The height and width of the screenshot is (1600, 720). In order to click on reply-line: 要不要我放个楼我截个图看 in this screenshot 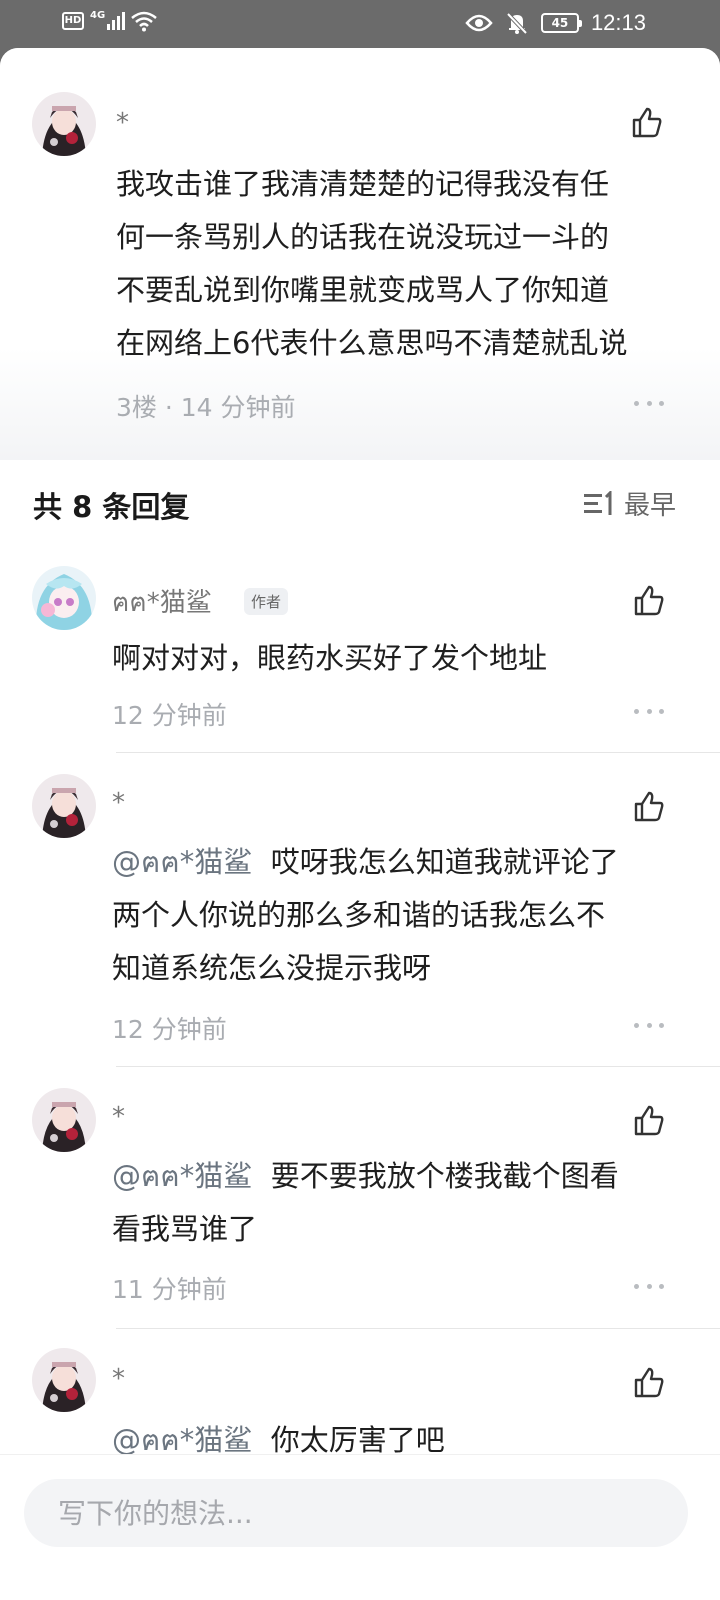, I will do `click(444, 1176)`.